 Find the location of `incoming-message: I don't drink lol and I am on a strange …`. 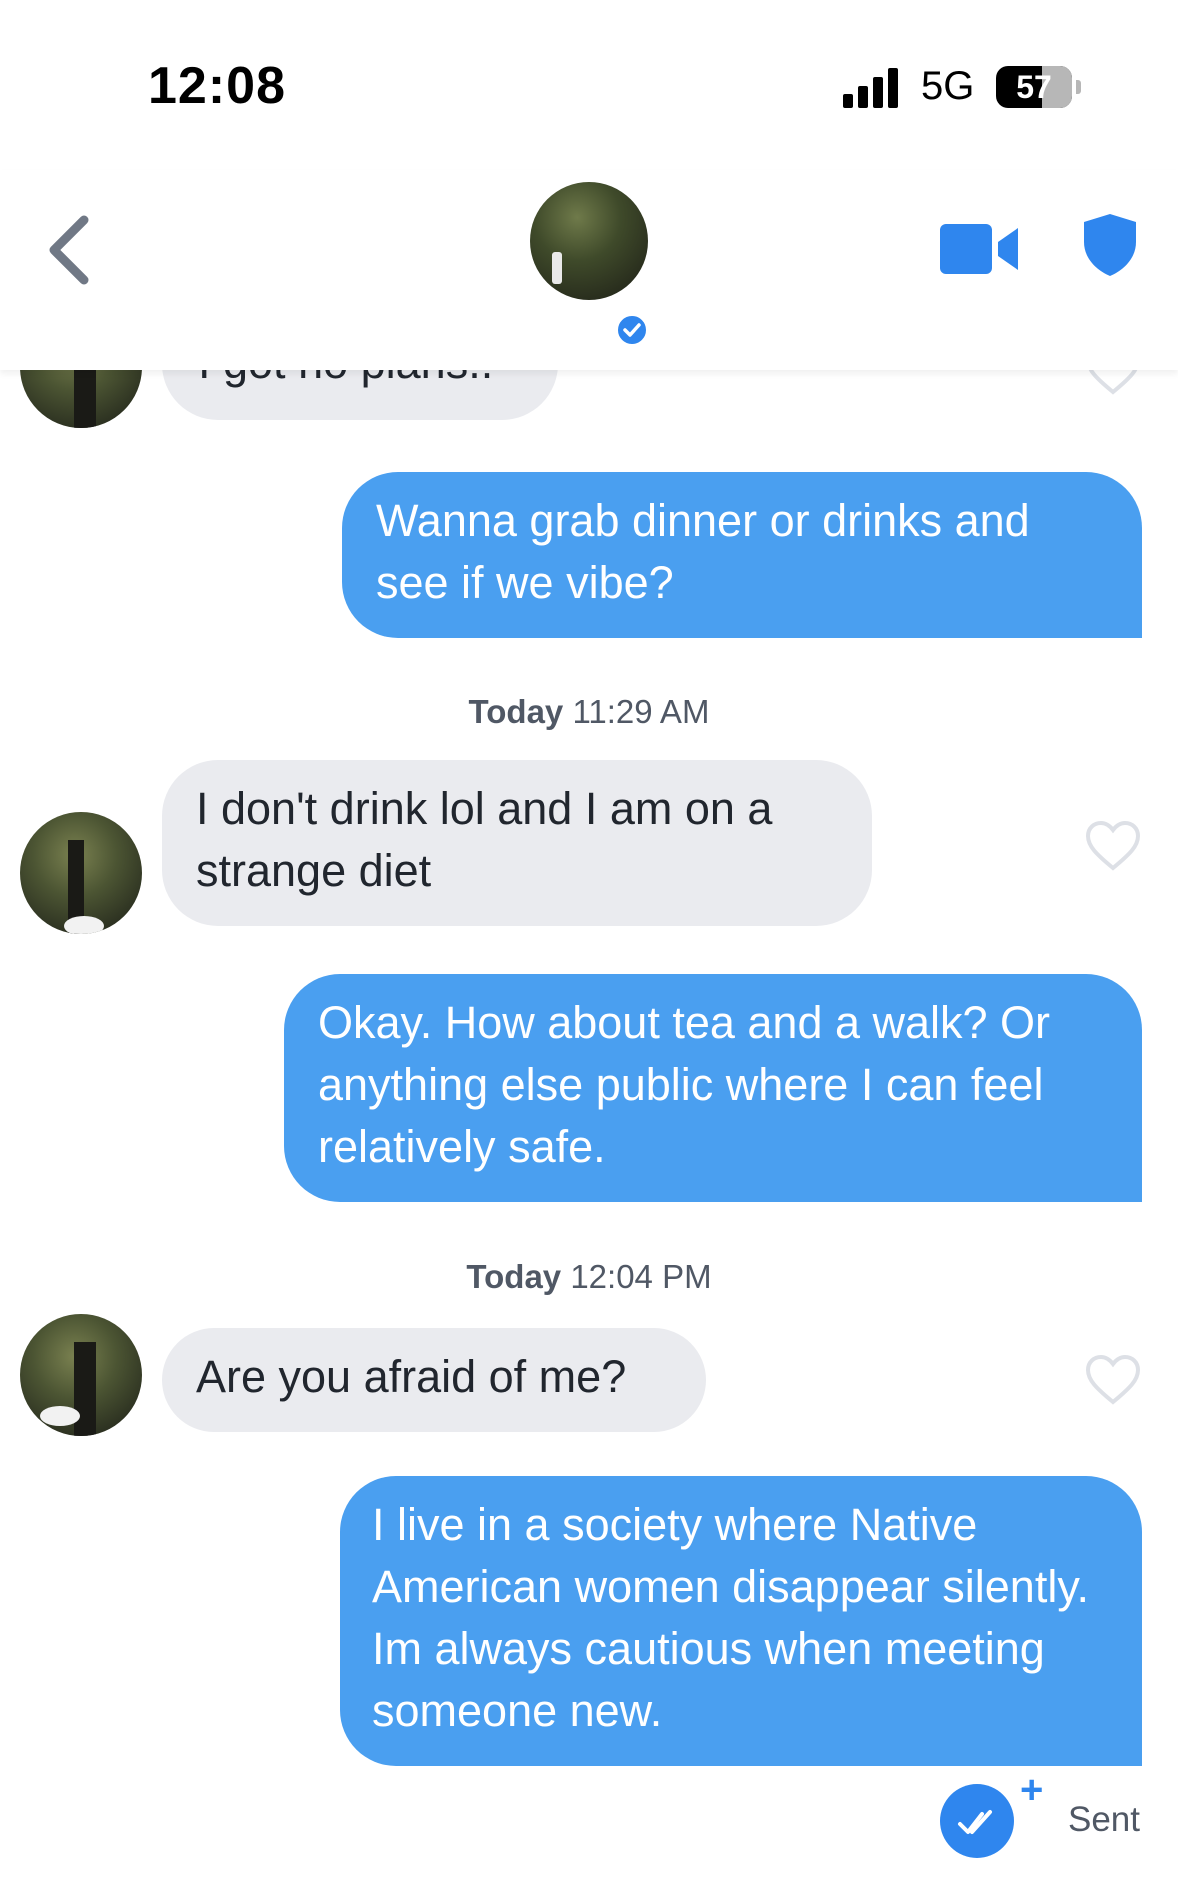

incoming-message: I don't drink lol and I am on a strange … is located at coordinates (517, 843).